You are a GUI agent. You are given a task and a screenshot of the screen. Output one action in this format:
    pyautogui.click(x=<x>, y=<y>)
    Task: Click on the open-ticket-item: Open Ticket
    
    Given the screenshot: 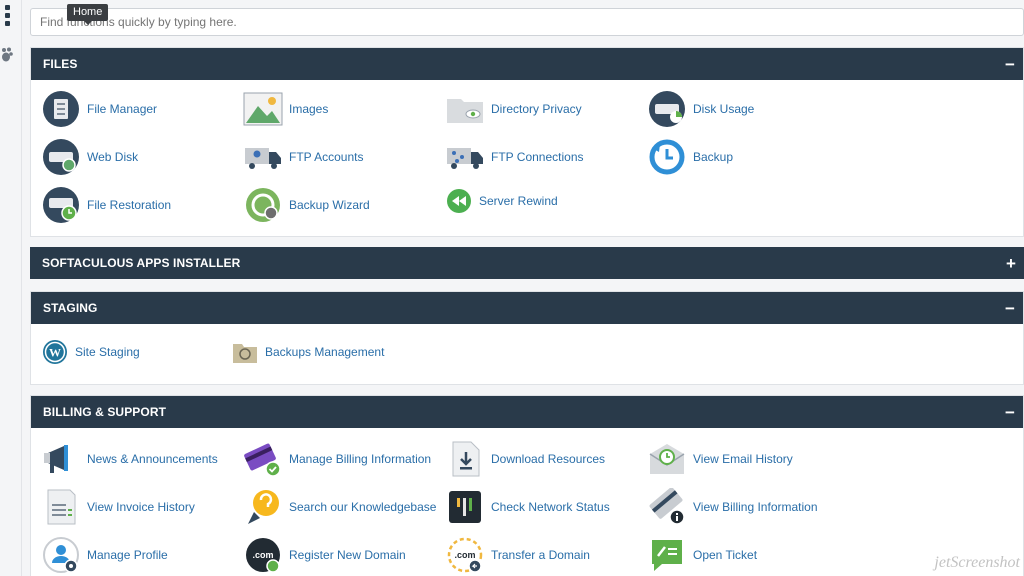 What is the action you would take?
    pyautogui.click(x=702, y=555)
    